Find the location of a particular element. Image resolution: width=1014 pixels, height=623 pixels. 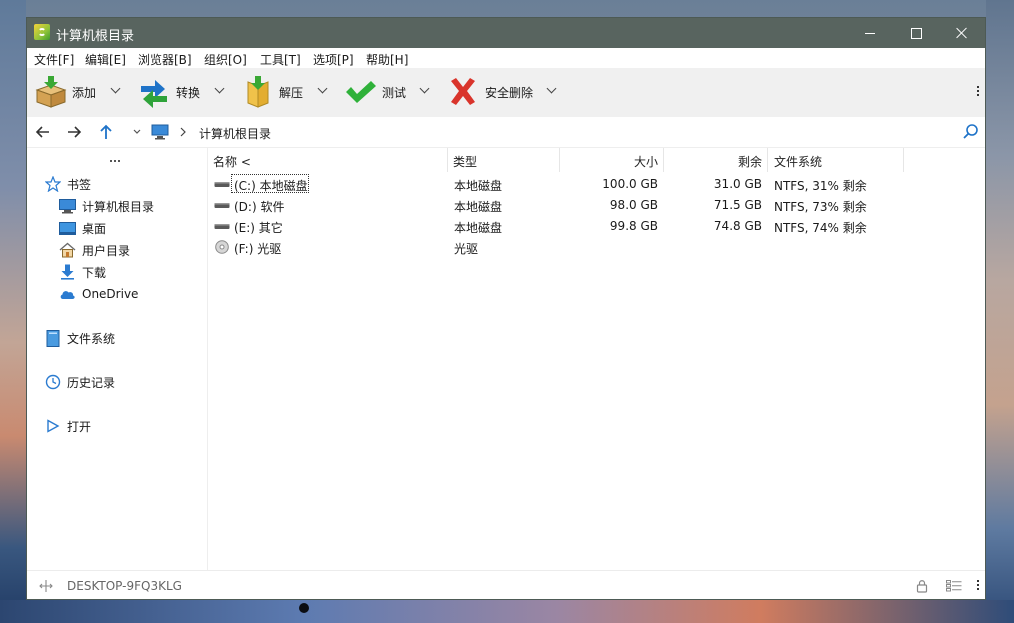

play-icon is located at coordinates (53, 426).